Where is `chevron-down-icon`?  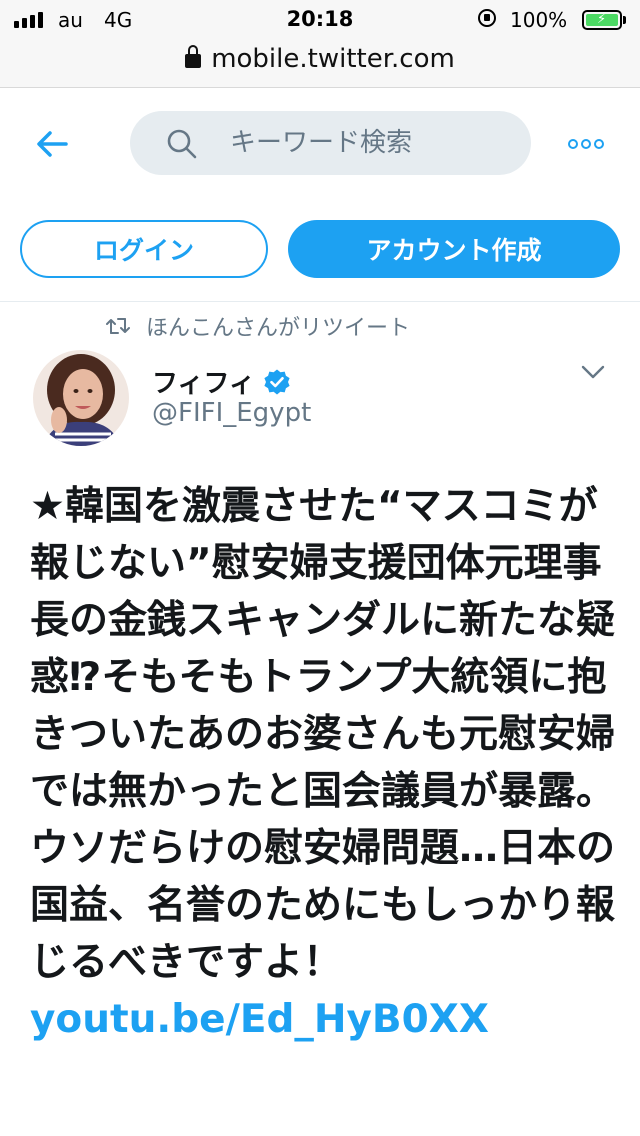 chevron-down-icon is located at coordinates (593, 372).